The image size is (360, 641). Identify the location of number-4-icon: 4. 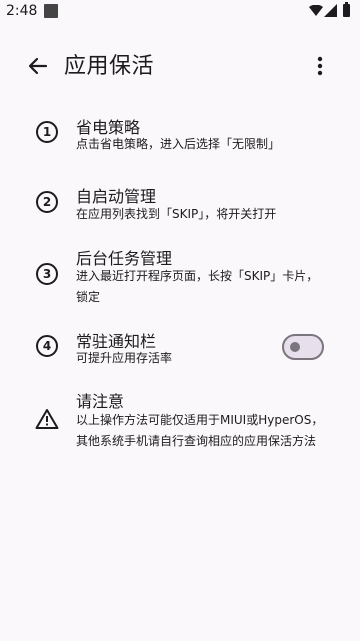
(47, 346).